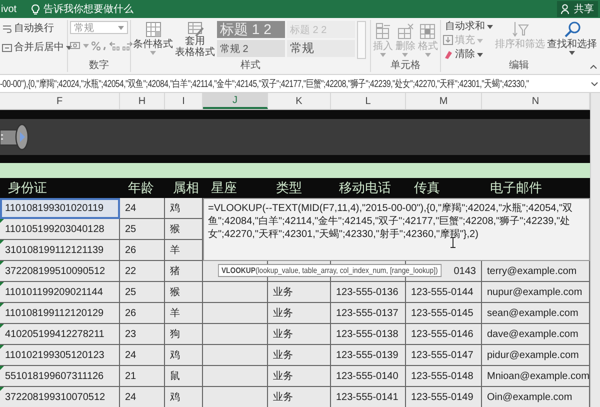 The image size is (600, 407). What do you see at coordinates (184, 376) in the screenshot?
I see `table-cell: 鼠` at bounding box center [184, 376].